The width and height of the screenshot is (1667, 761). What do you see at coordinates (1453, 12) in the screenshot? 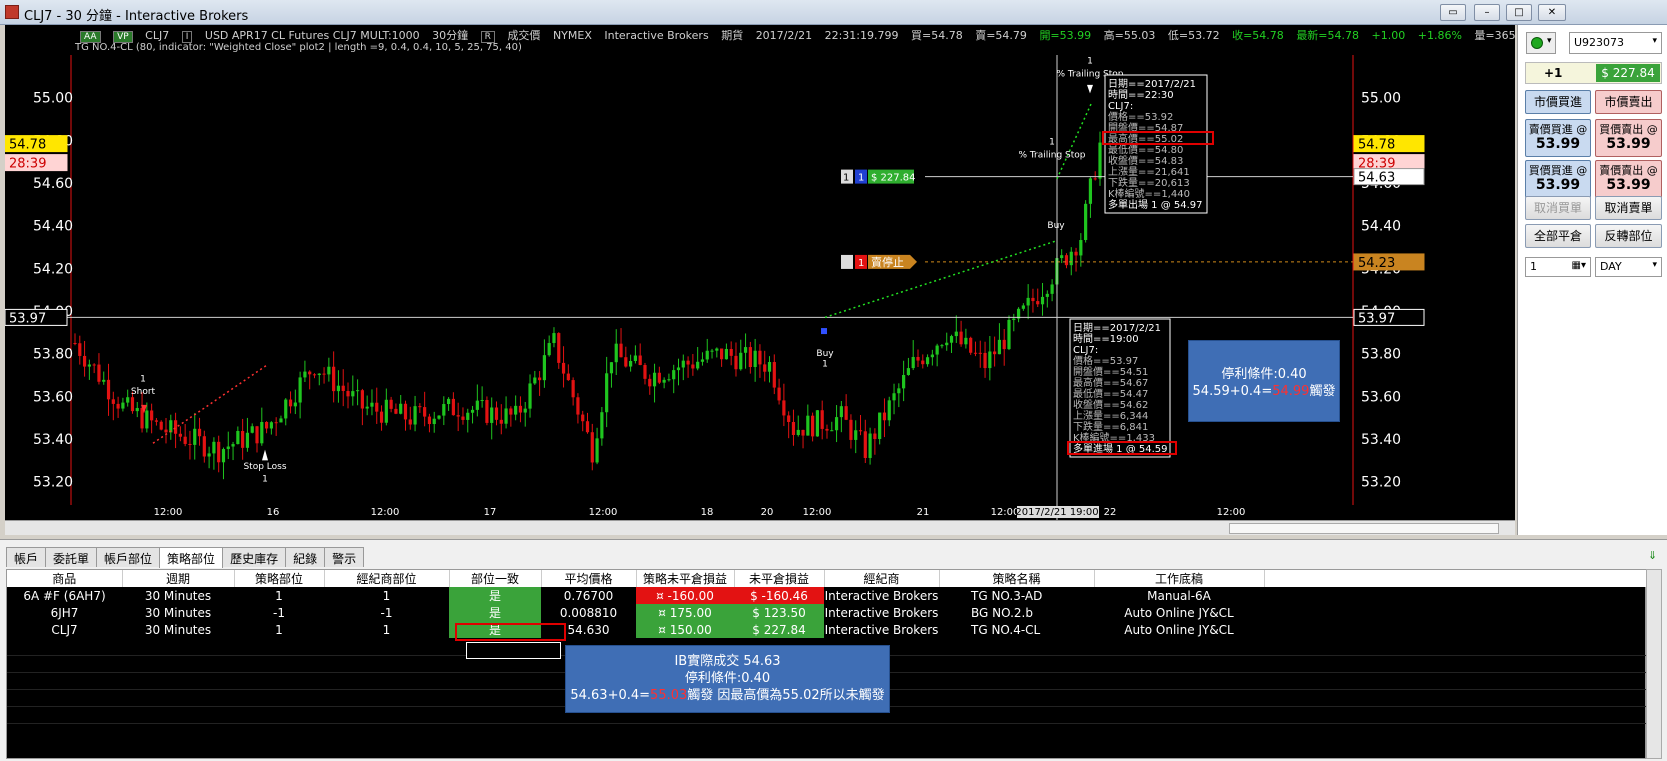
I see `restore-icon: ▭` at bounding box center [1453, 12].